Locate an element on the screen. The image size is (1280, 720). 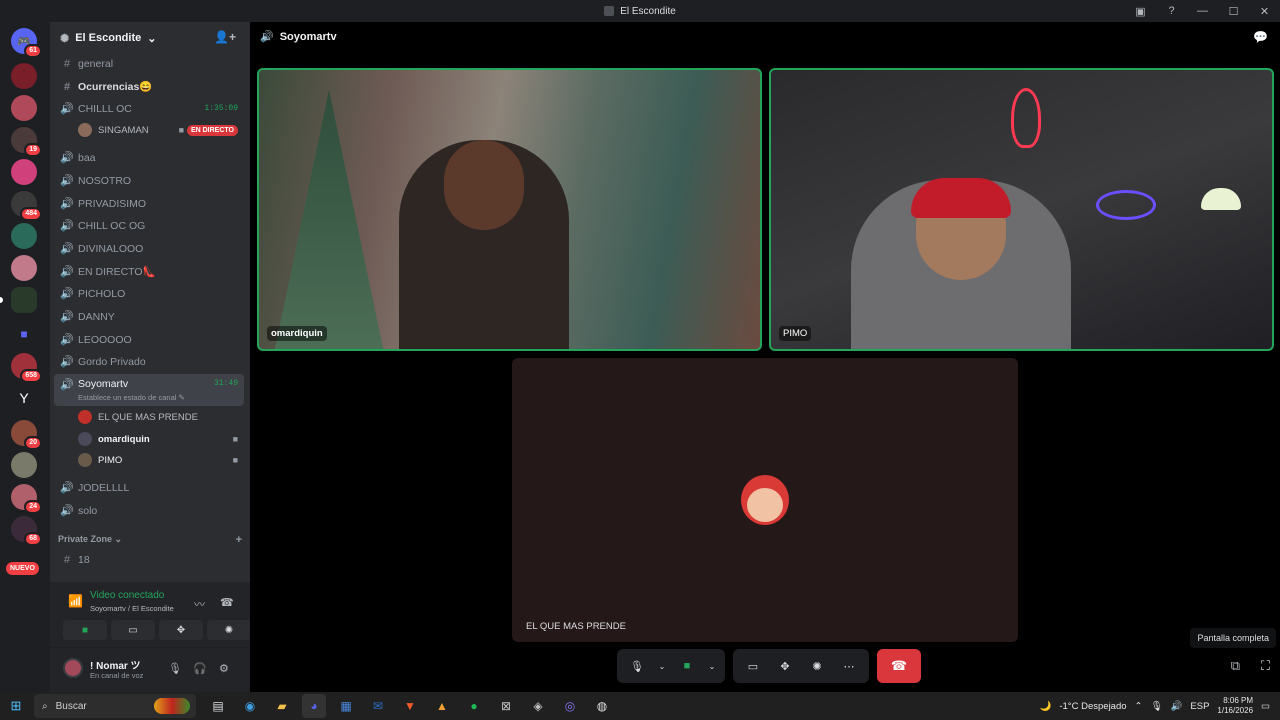
invite-people-icon: 👤+ is located at coordinates (225, 37).